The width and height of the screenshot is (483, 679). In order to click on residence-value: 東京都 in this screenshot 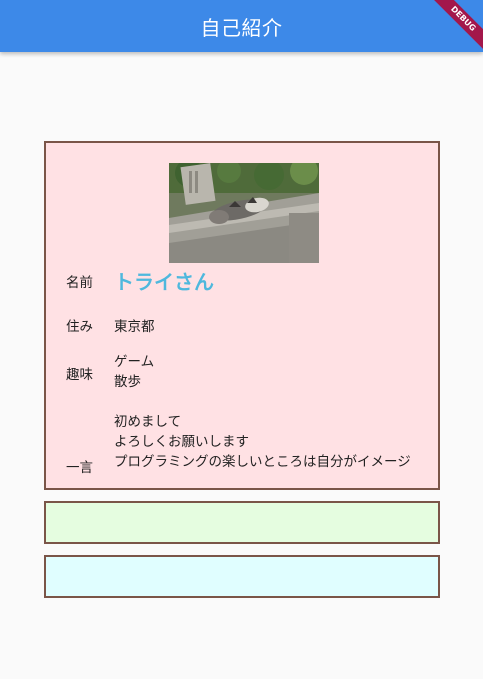, I will do `click(134, 327)`.